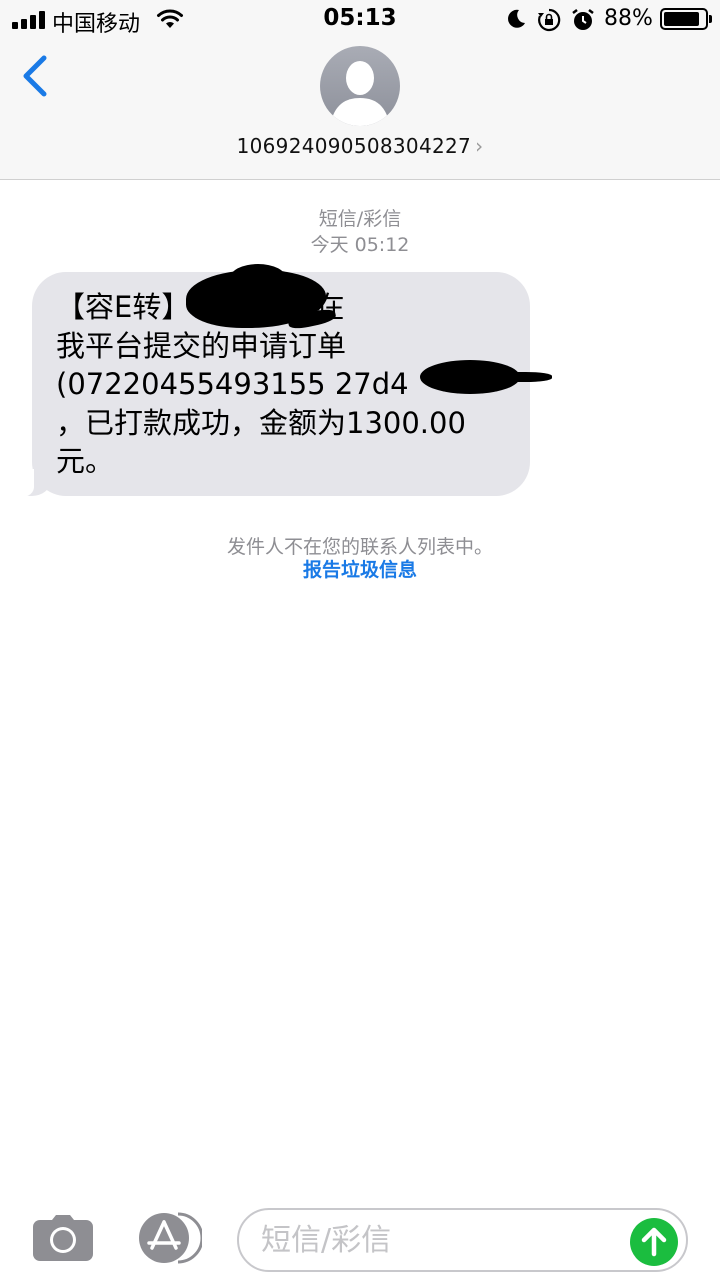 This screenshot has width=720, height=1280. Describe the element at coordinates (516, 18) in the screenshot. I see `moon-icon` at that location.